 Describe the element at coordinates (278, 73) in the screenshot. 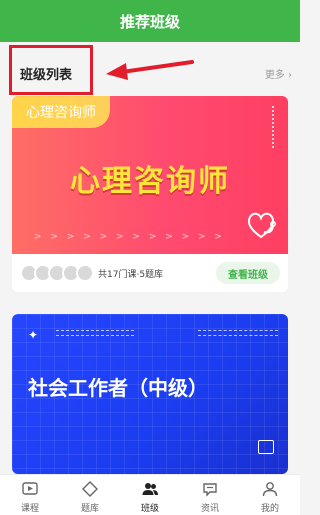

I see `more-link: 更多 ›` at that location.